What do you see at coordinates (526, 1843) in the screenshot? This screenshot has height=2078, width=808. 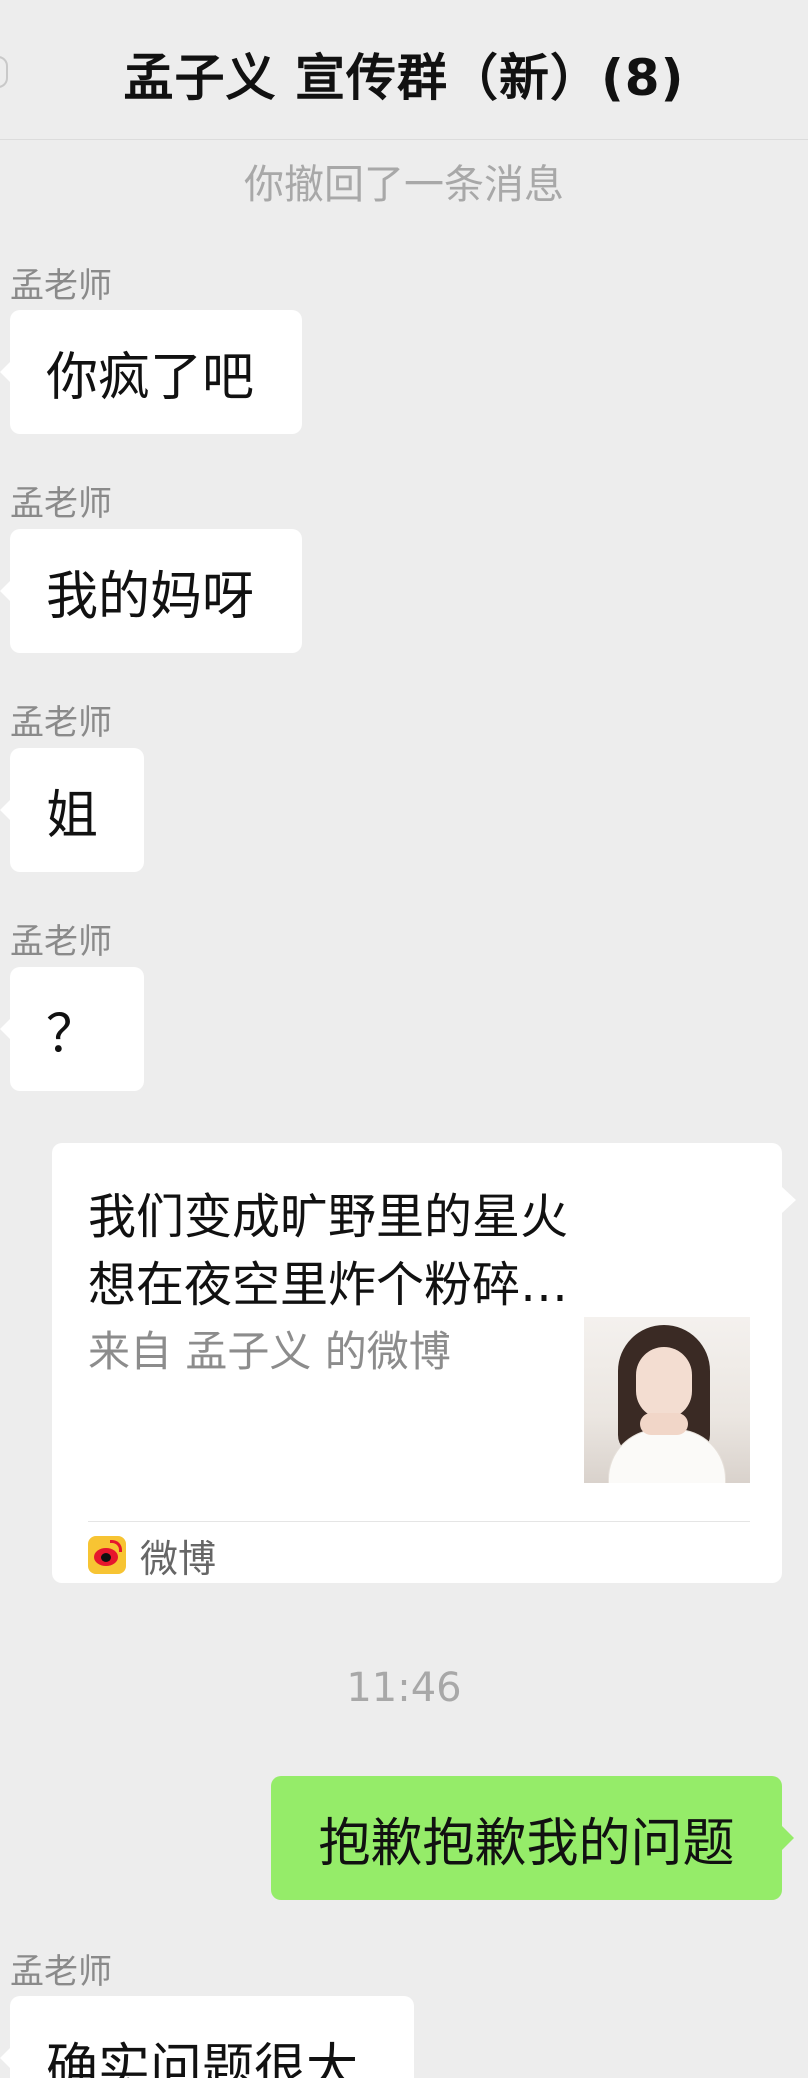 I see `message-text: 抱歉抱歉我的问题` at bounding box center [526, 1843].